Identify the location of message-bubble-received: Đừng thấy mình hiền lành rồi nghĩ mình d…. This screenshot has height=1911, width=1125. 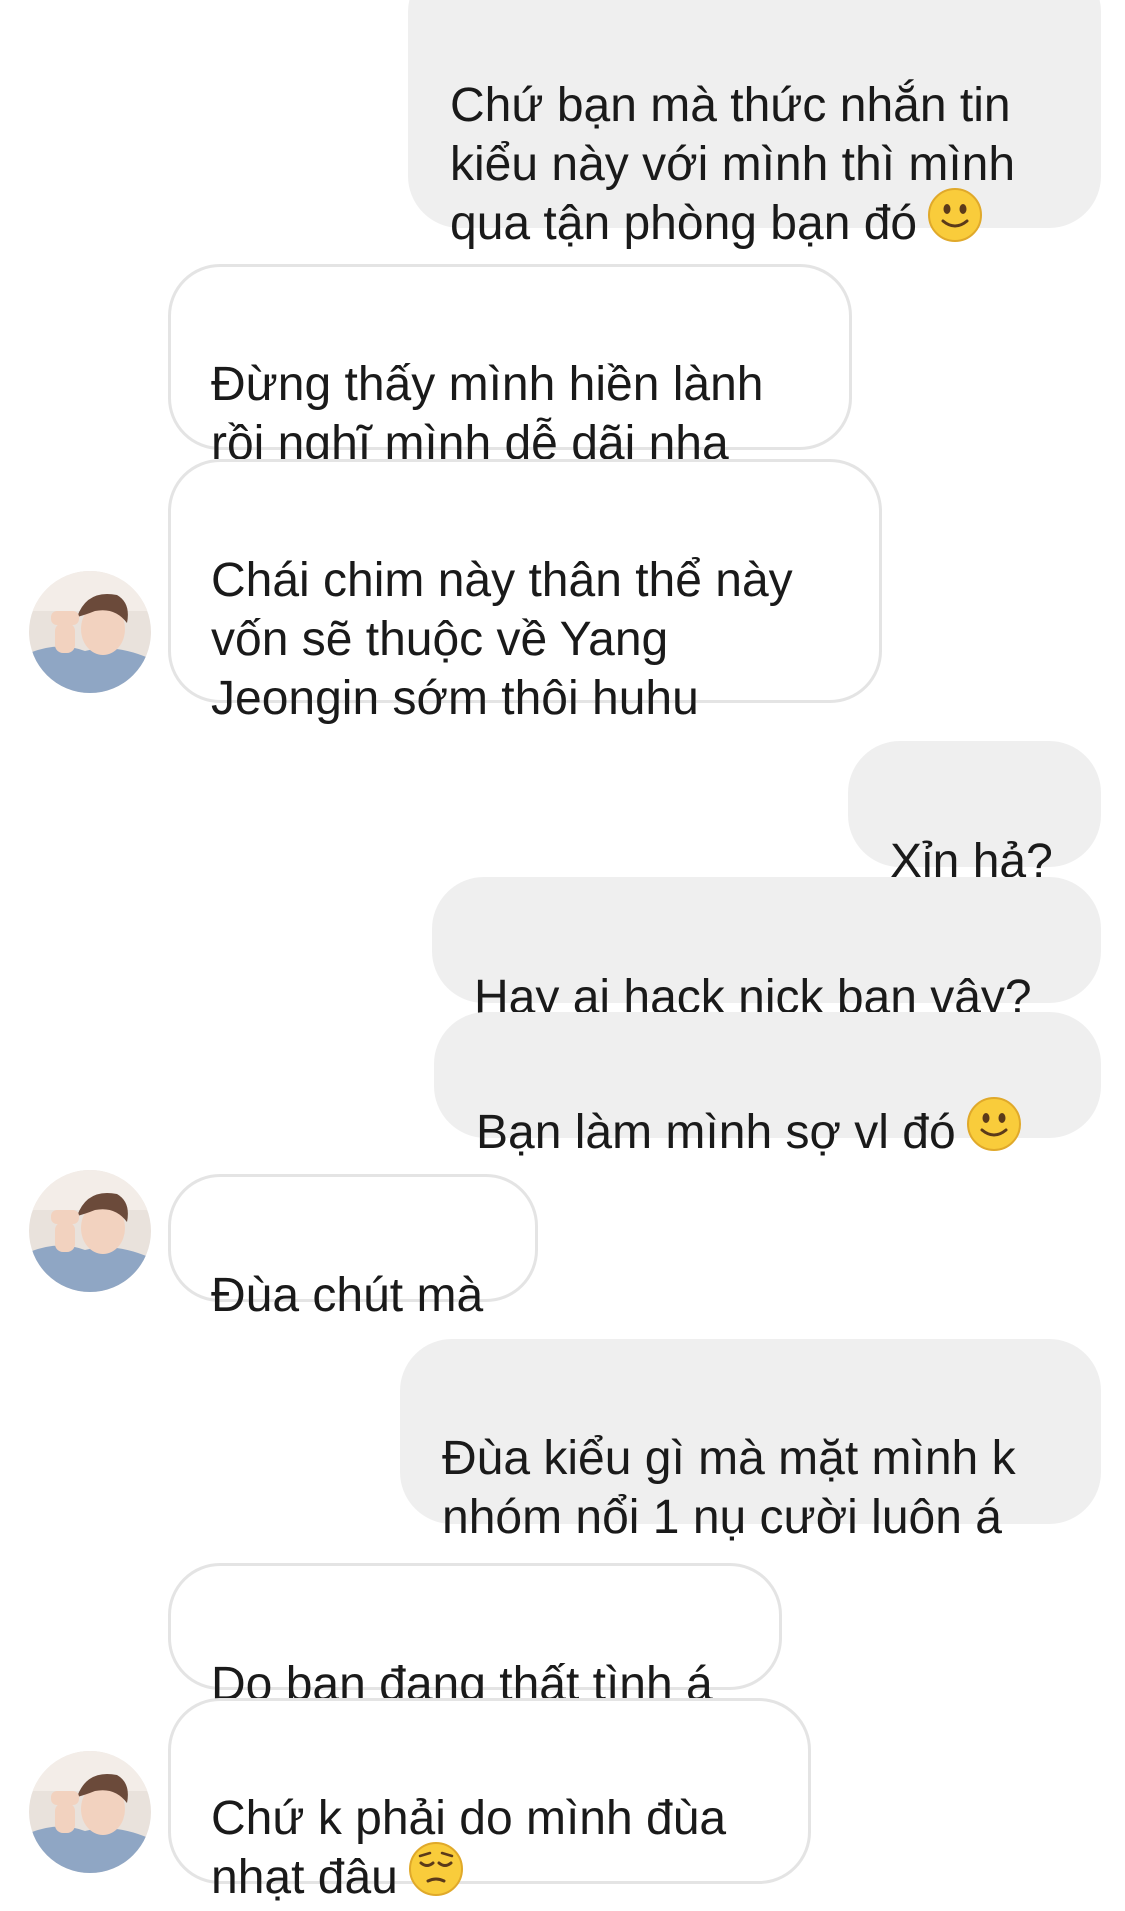
(510, 367).